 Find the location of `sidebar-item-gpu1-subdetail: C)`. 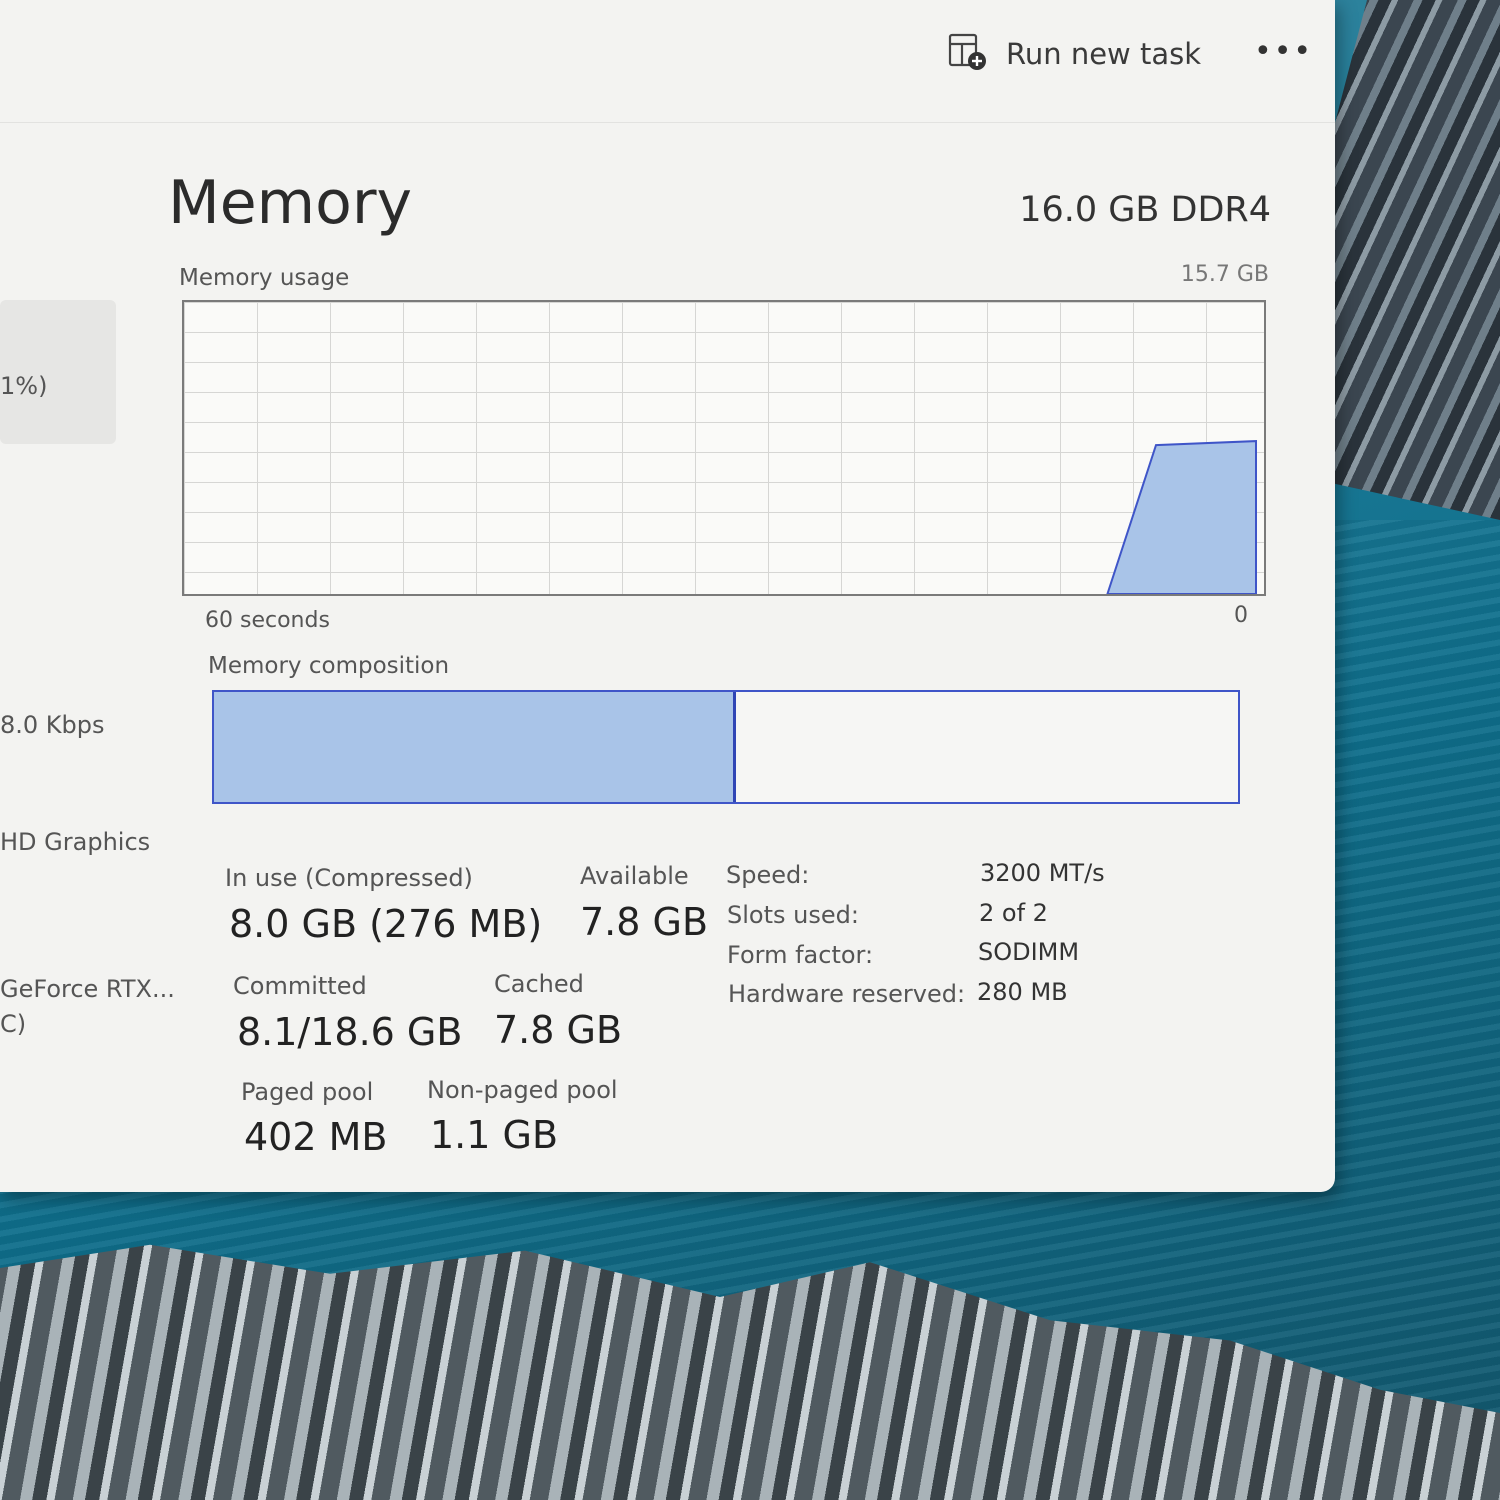

sidebar-item-gpu1-subdetail: C) is located at coordinates (13, 1024).